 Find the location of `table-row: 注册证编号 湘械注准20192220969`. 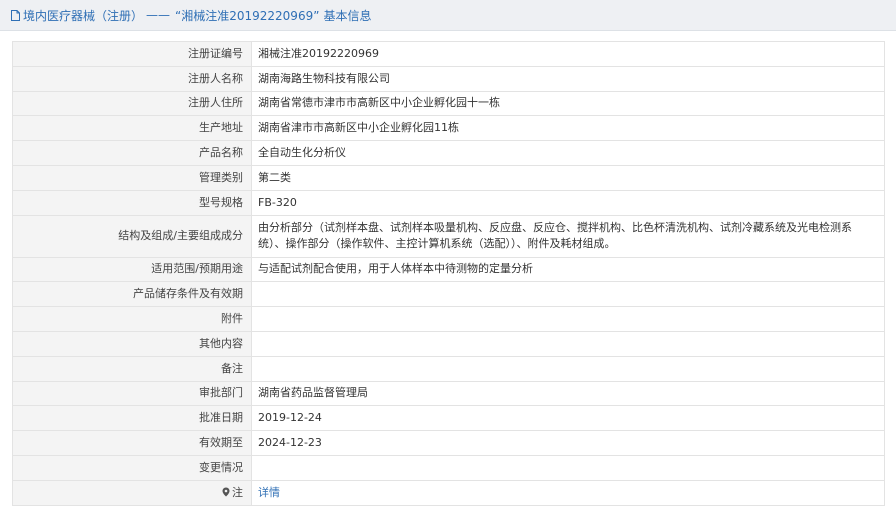

table-row: 注册证编号 湘械注准20192220969 is located at coordinates (448, 54).